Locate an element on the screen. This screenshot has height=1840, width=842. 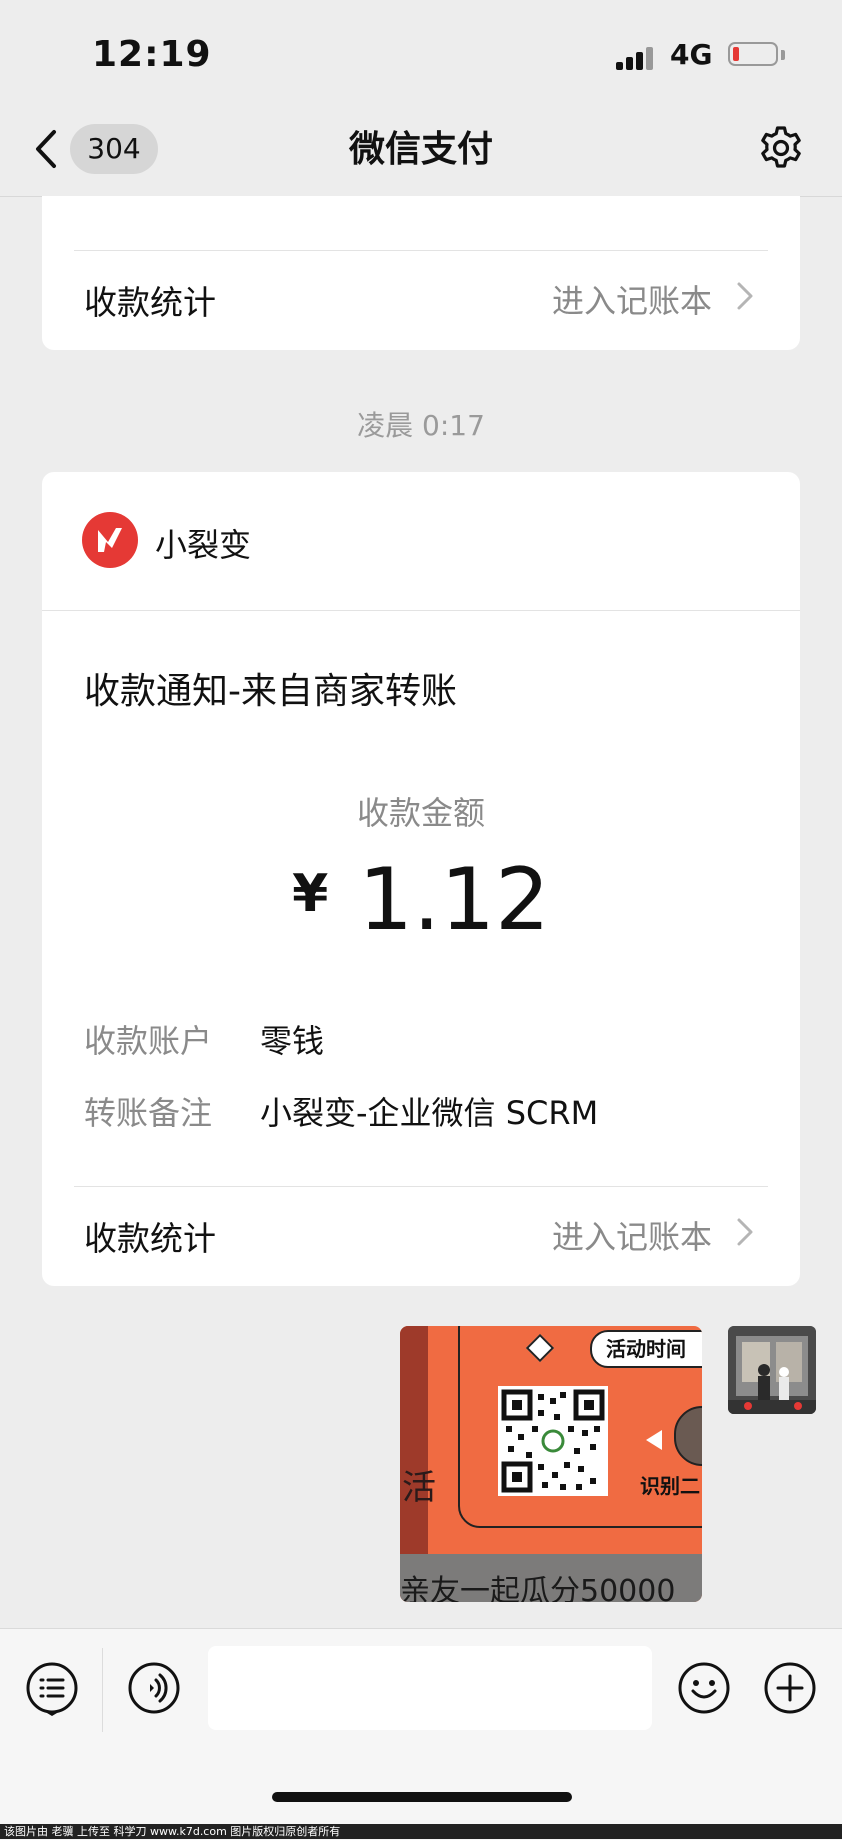
amount-label: 收款金额 is located at coordinates (420, 813).